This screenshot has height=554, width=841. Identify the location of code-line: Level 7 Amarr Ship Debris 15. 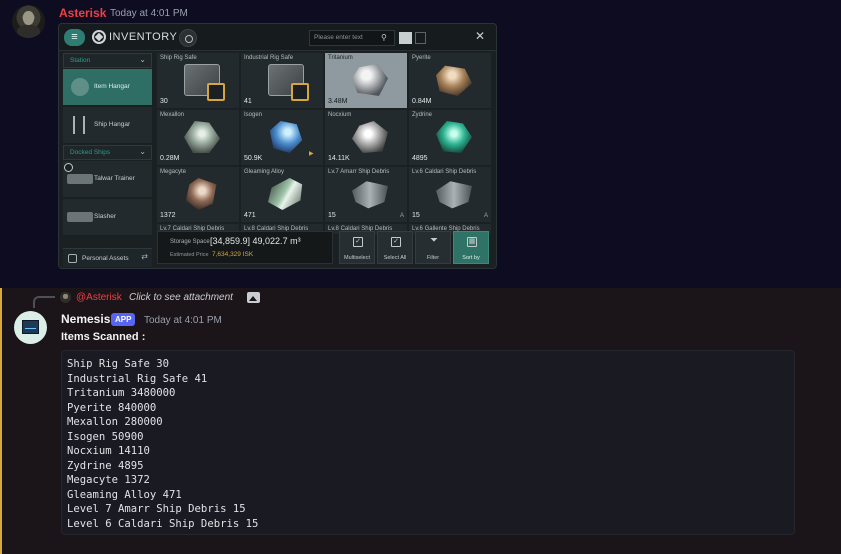
(156, 509).